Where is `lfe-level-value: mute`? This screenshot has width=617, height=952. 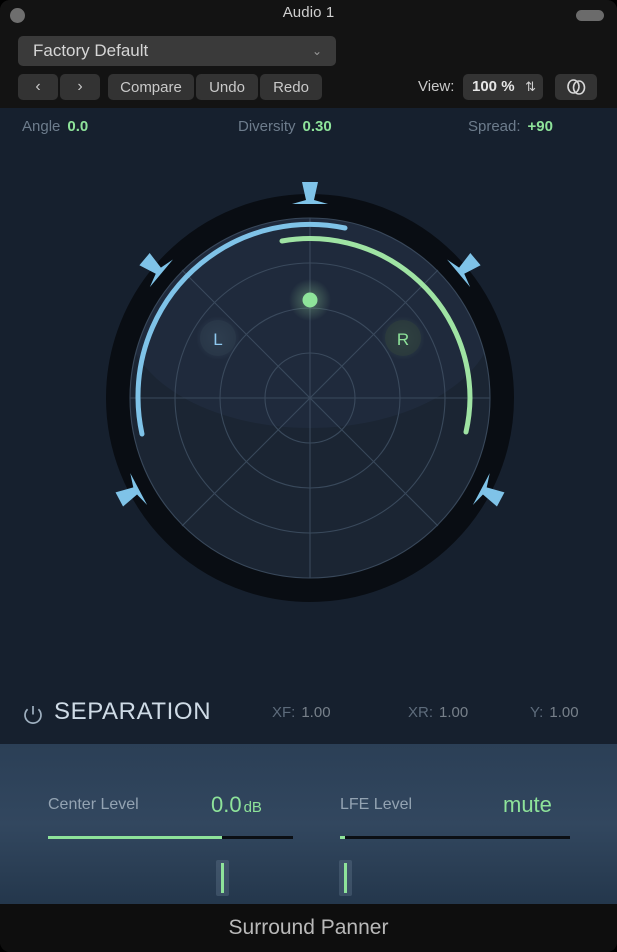
lfe-level-value: mute is located at coordinates (528, 805).